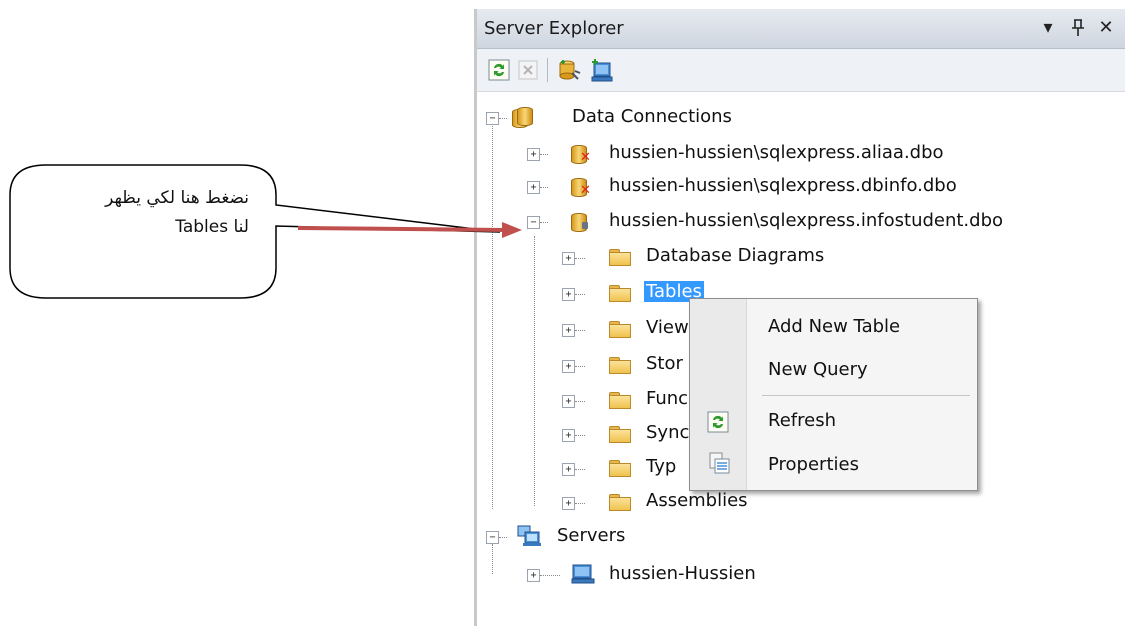 This screenshot has width=1129, height=626. I want to click on callout-text-line2: لنا Tables, so click(212, 227).